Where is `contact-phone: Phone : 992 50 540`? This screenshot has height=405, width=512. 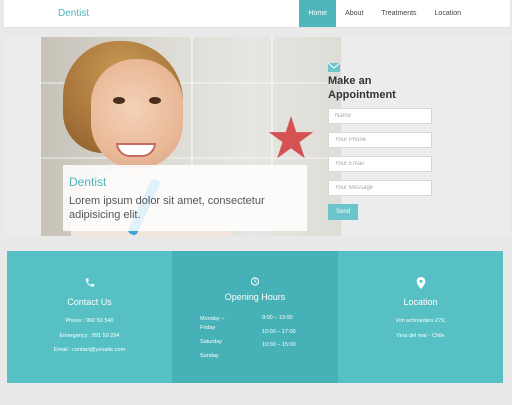
contact-phone: Phone : 992 50 540 is located at coordinates (89, 321).